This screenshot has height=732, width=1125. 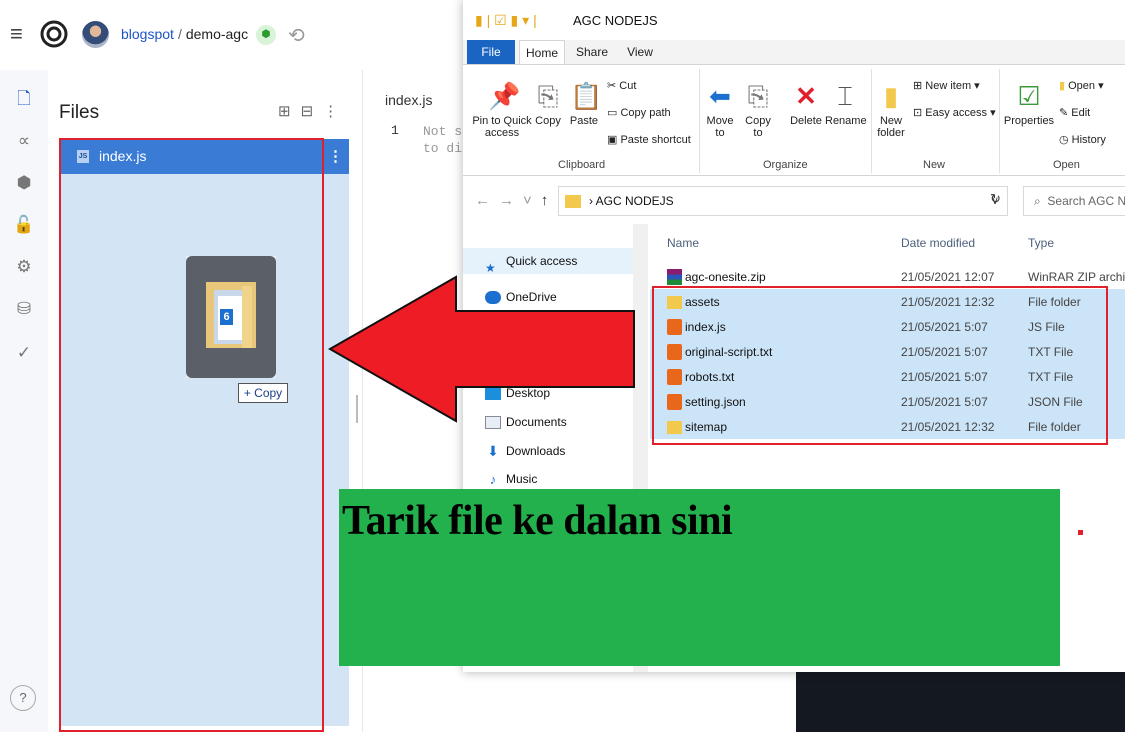 What do you see at coordinates (491, 52) in the screenshot?
I see `tab-file: File` at bounding box center [491, 52].